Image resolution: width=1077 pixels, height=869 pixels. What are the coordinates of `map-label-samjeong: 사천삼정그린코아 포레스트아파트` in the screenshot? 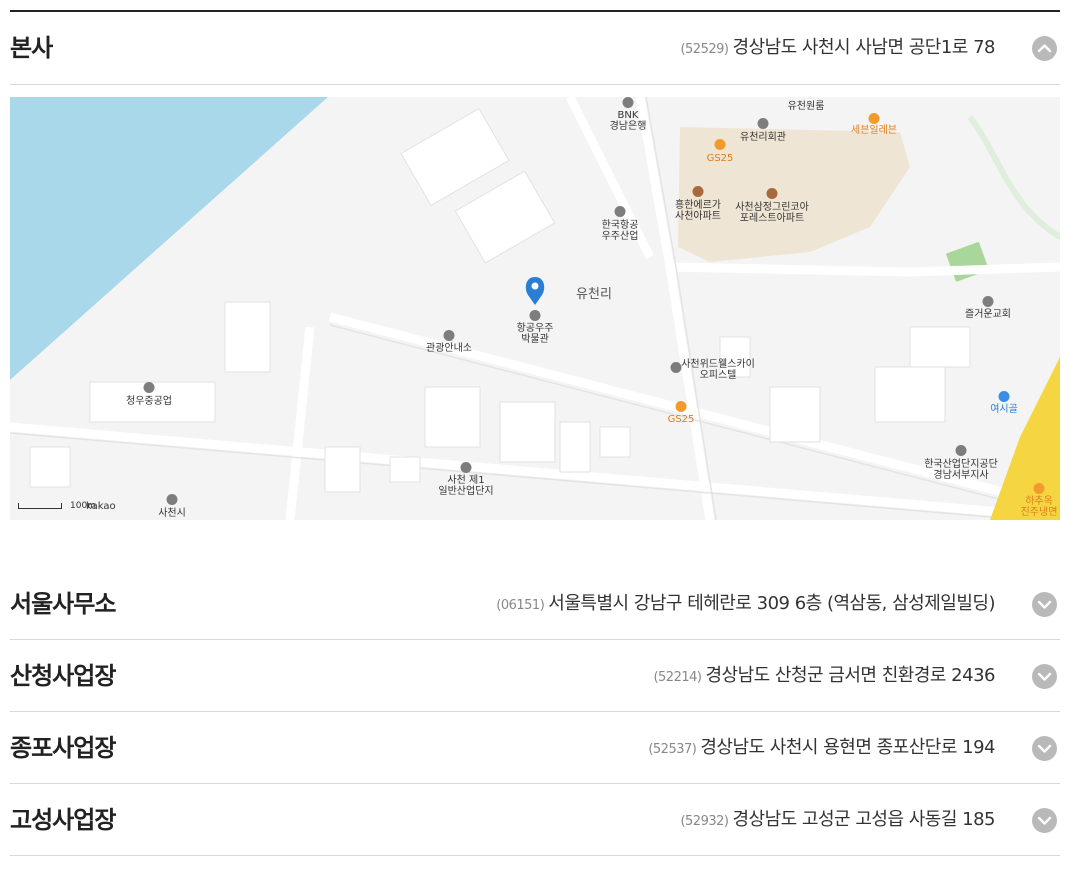 It's located at (772, 213).